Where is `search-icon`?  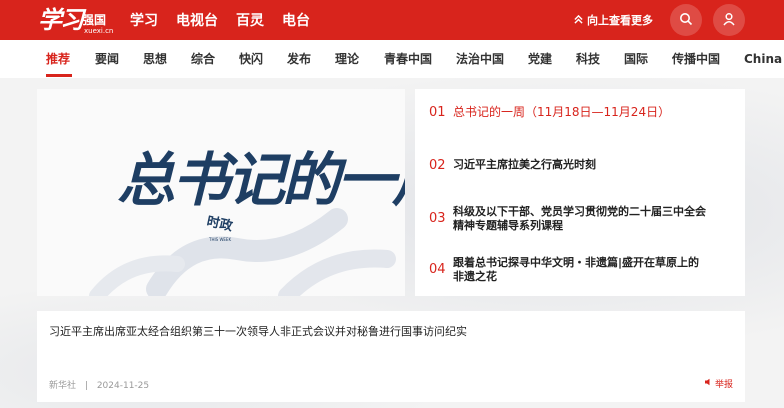
search-icon is located at coordinates (686, 20).